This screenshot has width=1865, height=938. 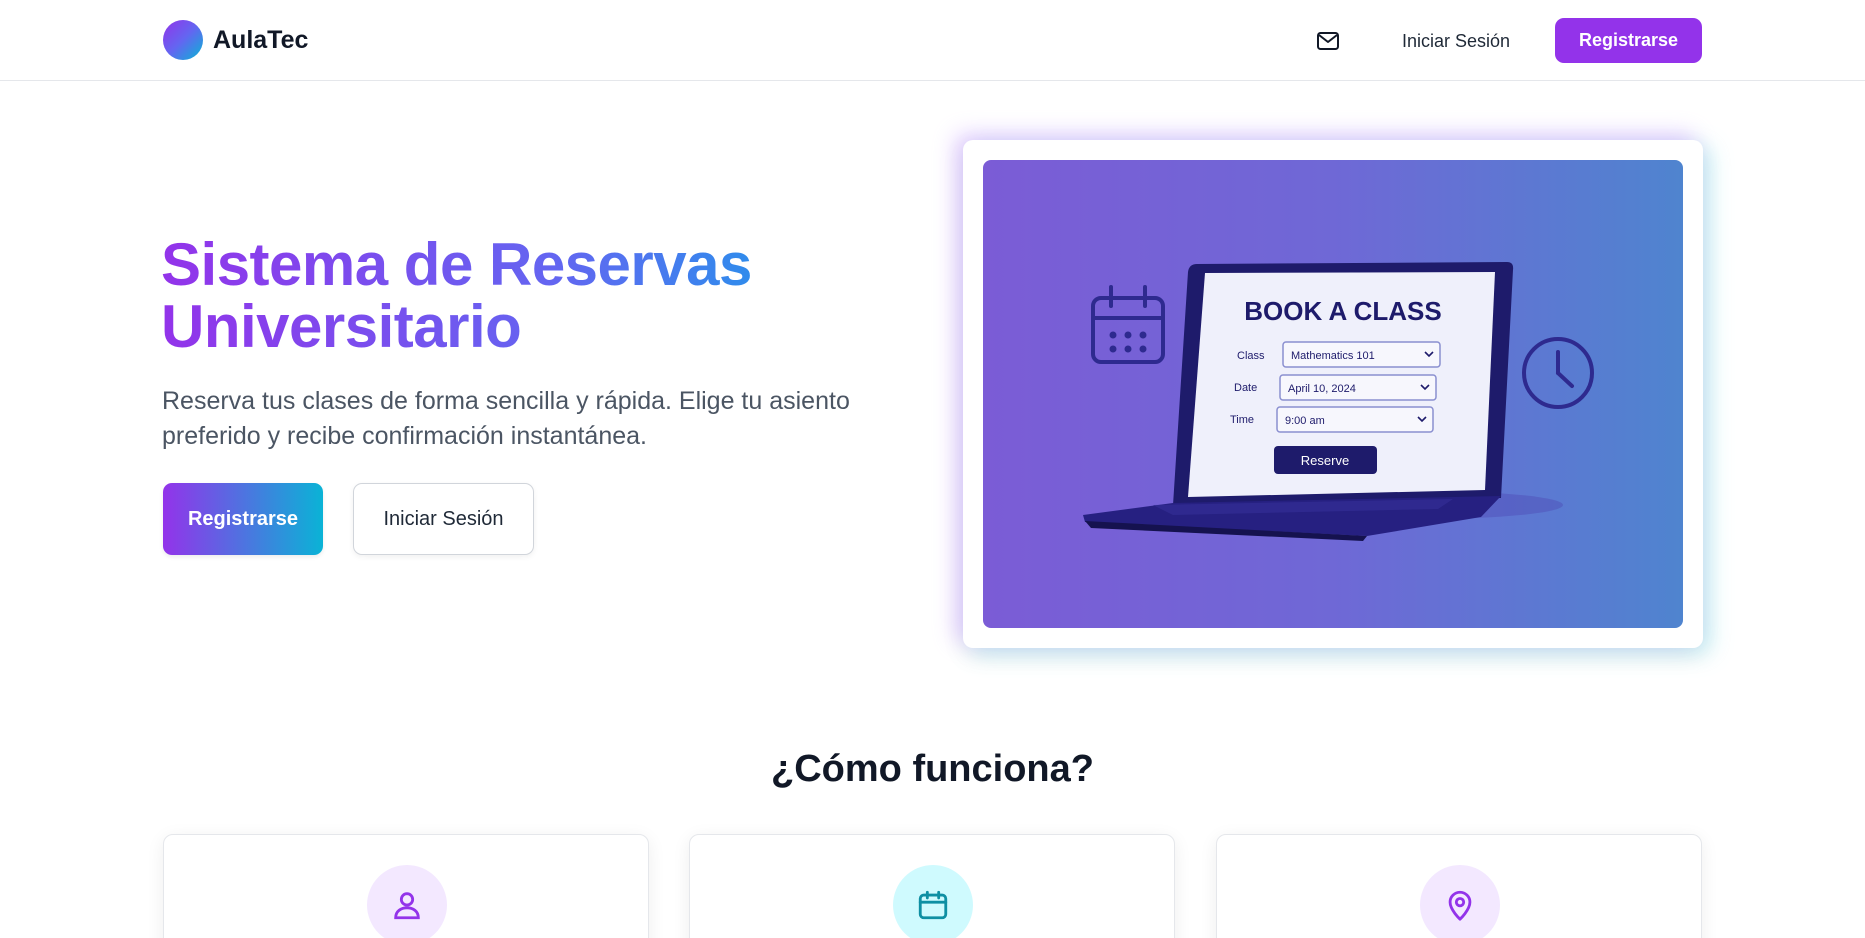 What do you see at coordinates (1333, 356) in the screenshot?
I see `illustration-field-value: Mathematics 101` at bounding box center [1333, 356].